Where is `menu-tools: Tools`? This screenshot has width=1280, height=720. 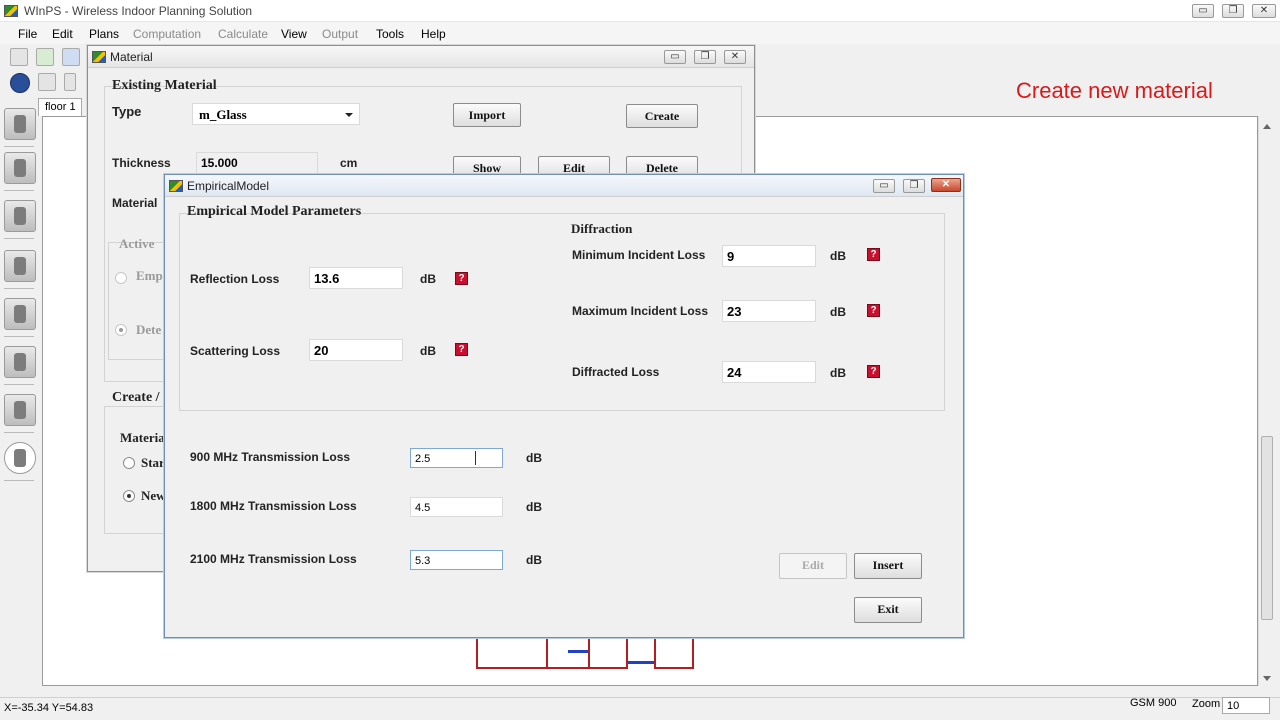
menu-tools: Tools is located at coordinates (390, 34).